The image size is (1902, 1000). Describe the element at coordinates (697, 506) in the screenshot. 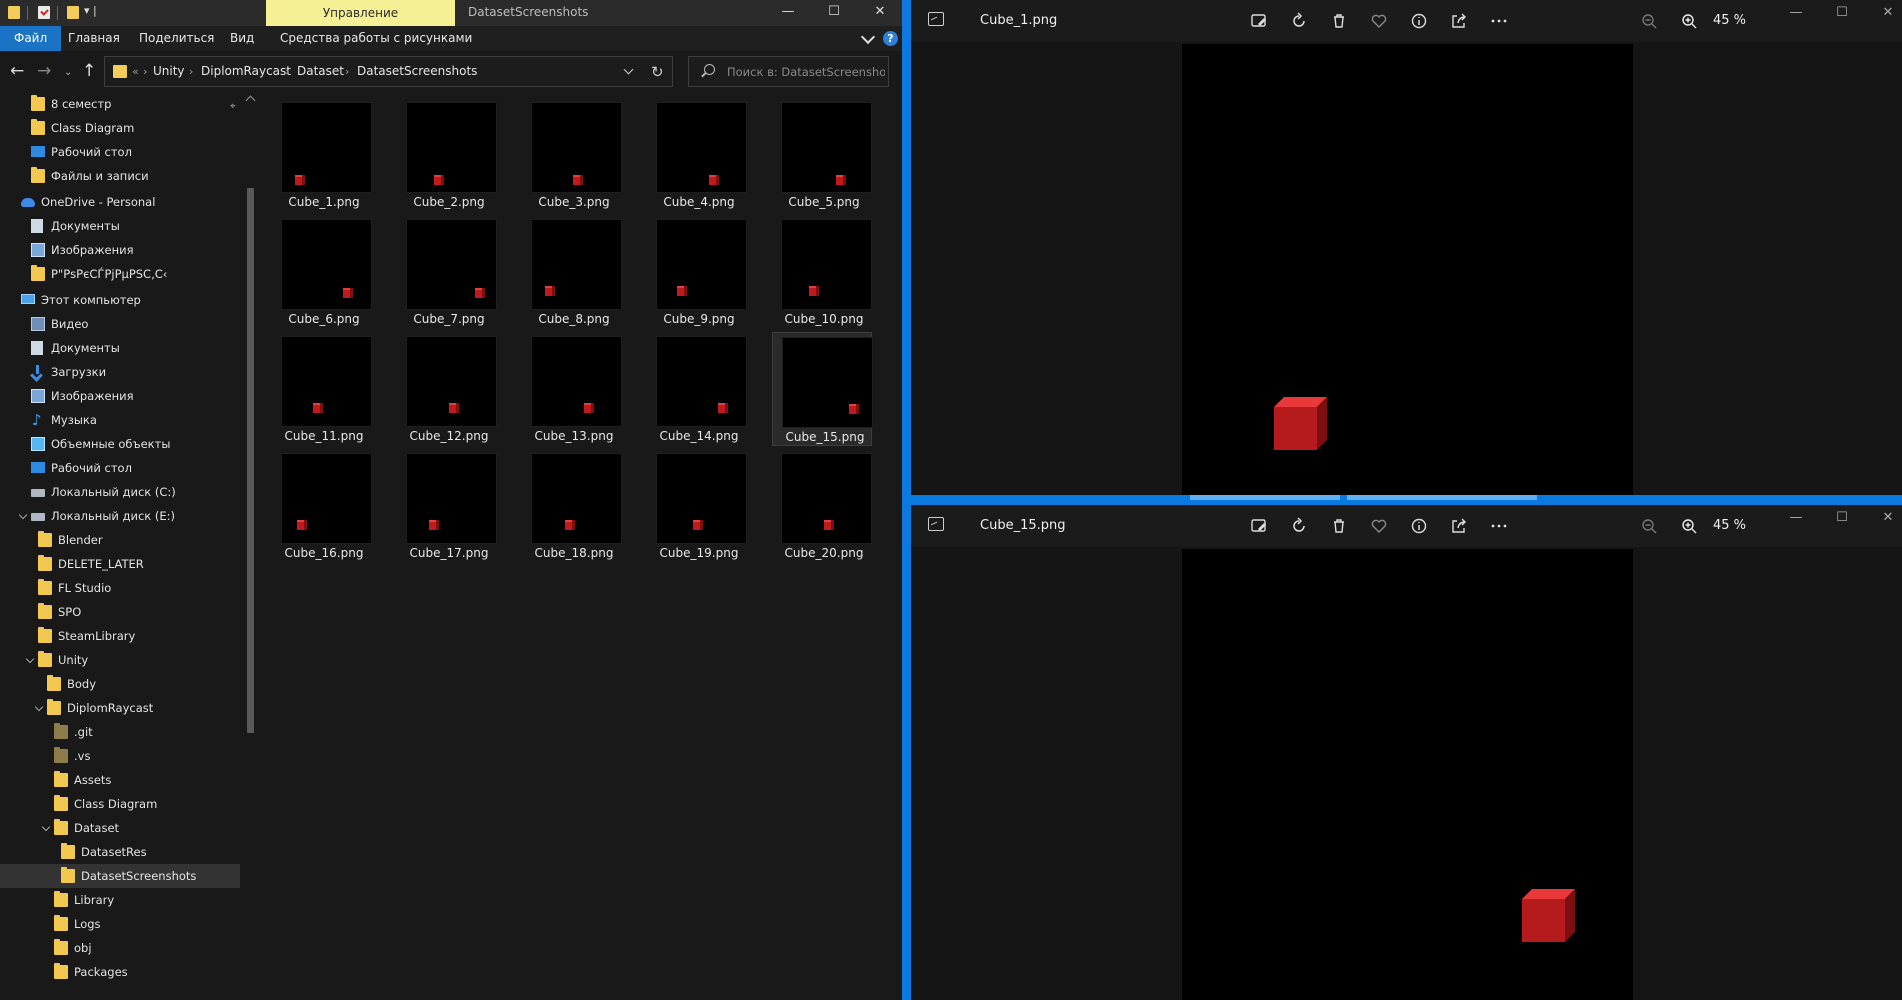

I see `file-tile: Cube_19.png` at that location.